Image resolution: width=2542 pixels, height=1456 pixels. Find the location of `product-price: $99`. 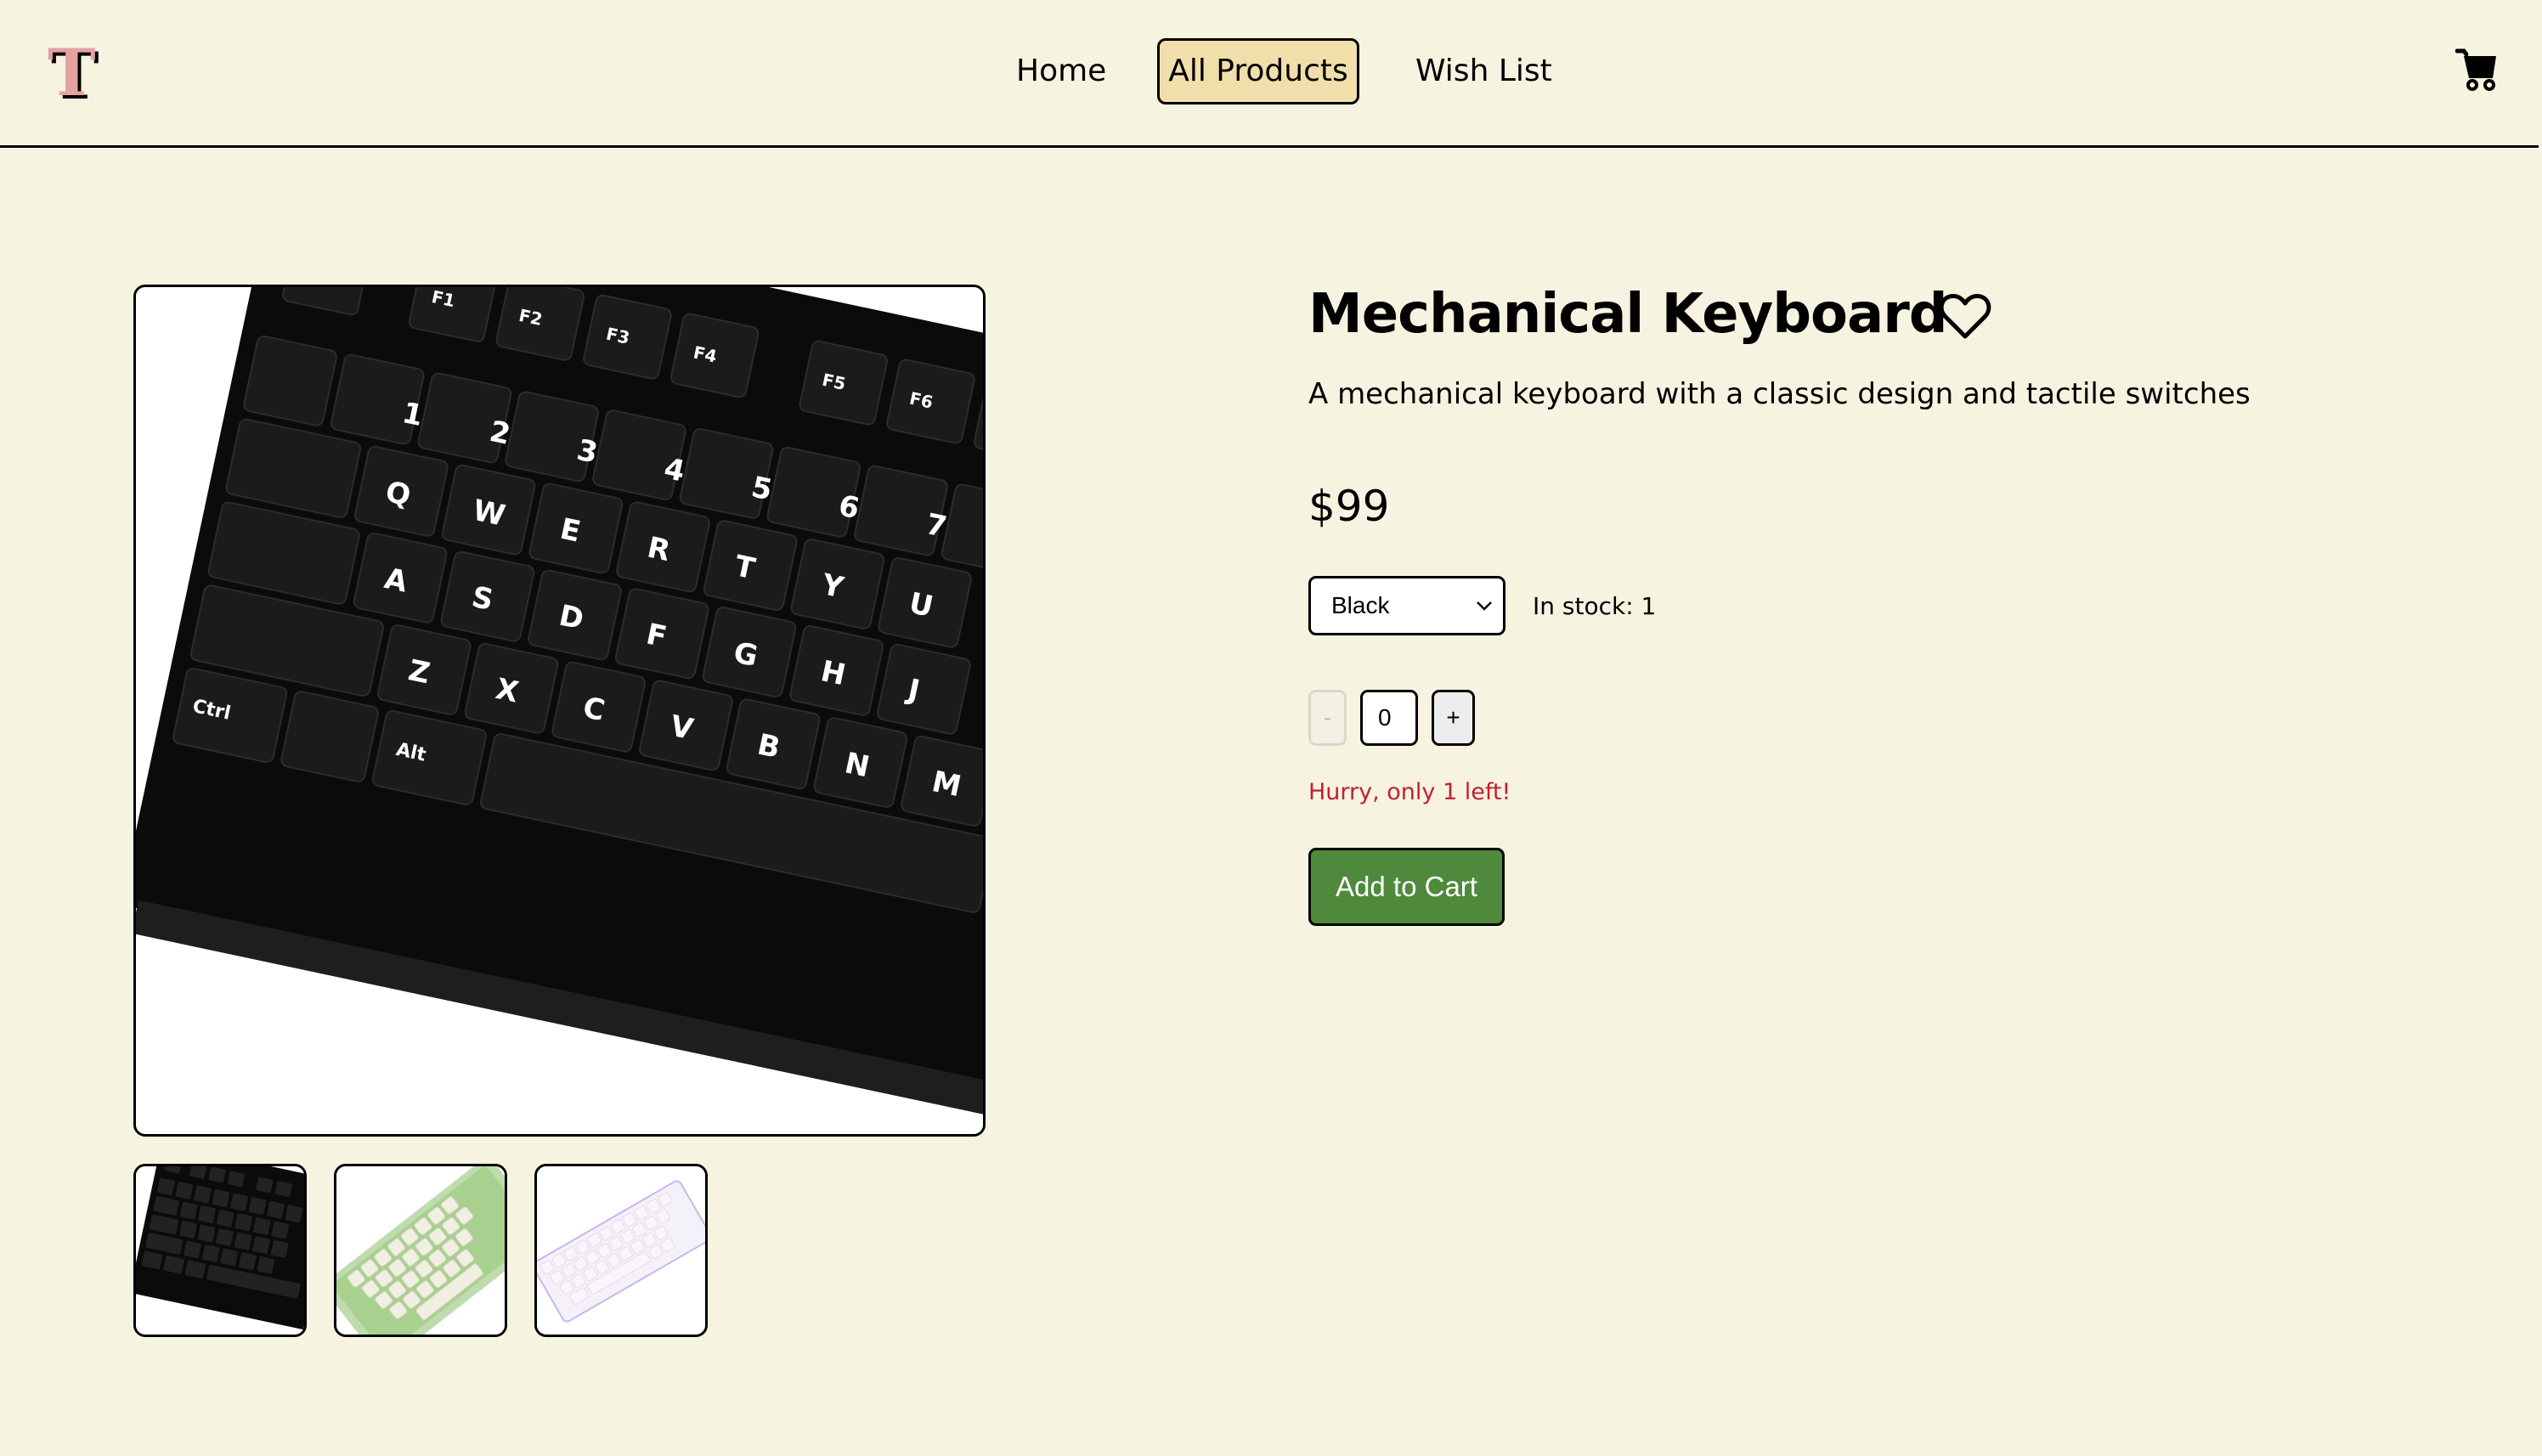

product-price: $99 is located at coordinates (1349, 506).